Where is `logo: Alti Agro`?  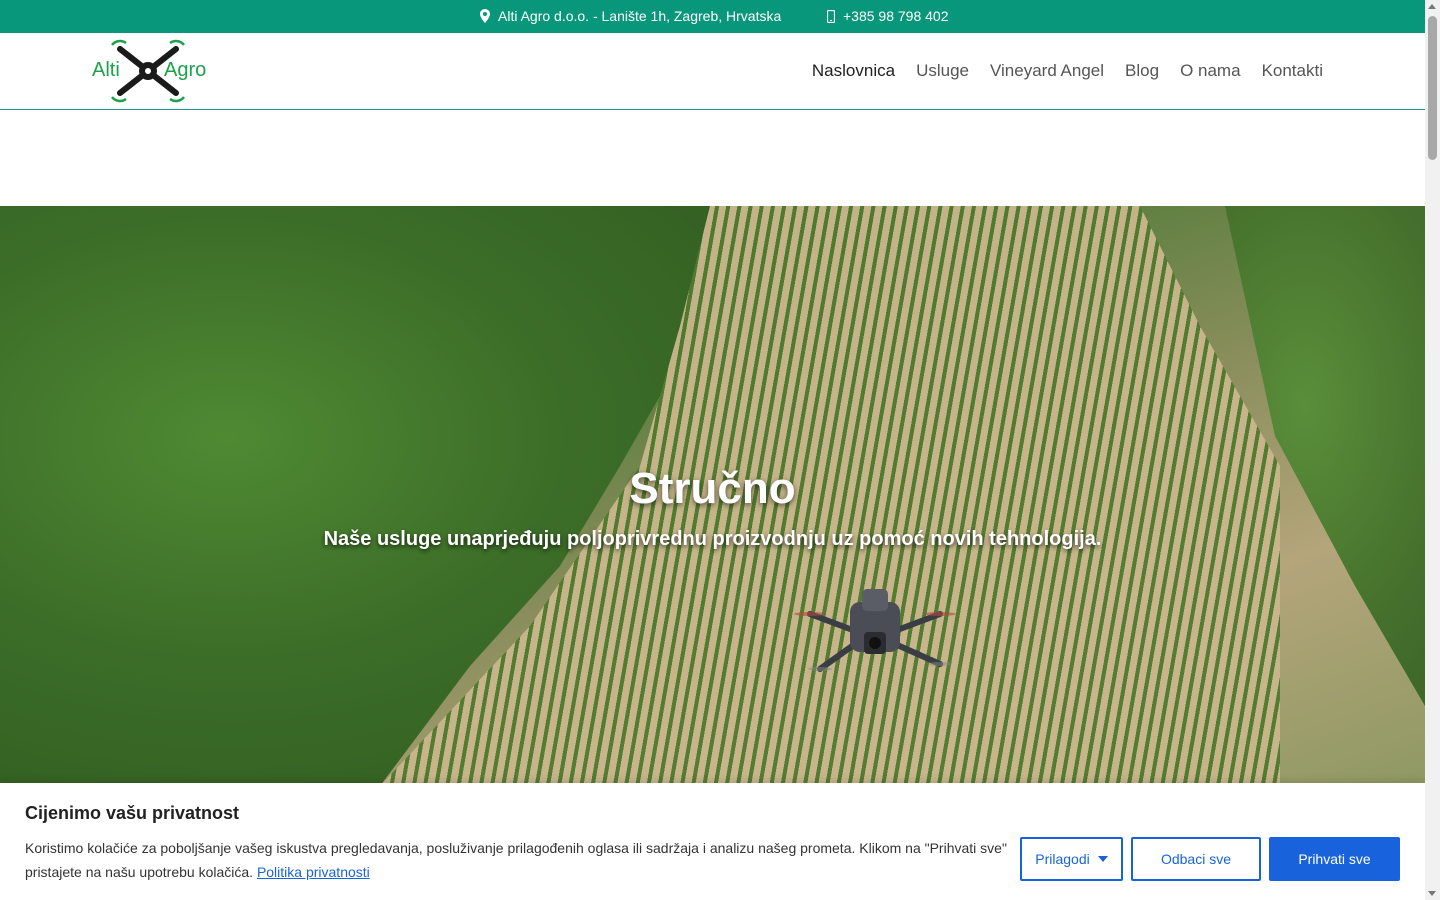
logo: Alti Agro is located at coordinates (148, 71).